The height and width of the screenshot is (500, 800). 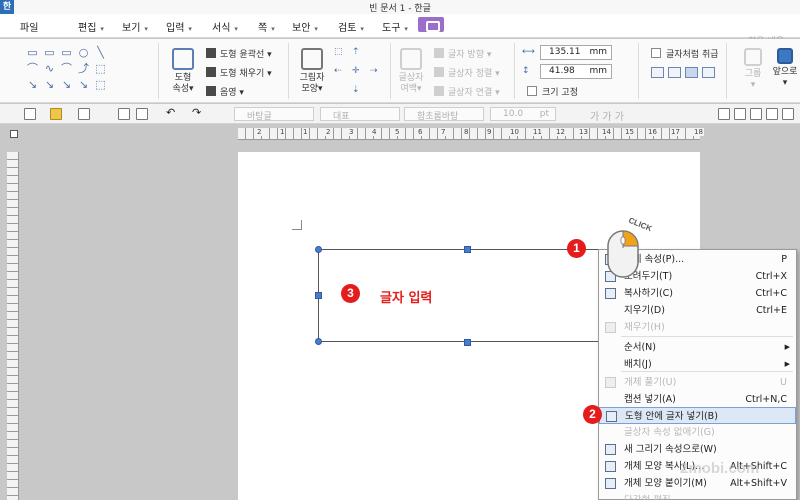 What do you see at coordinates (305, 26) in the screenshot?
I see `menu-item-6: 보안 ▾` at bounding box center [305, 26].